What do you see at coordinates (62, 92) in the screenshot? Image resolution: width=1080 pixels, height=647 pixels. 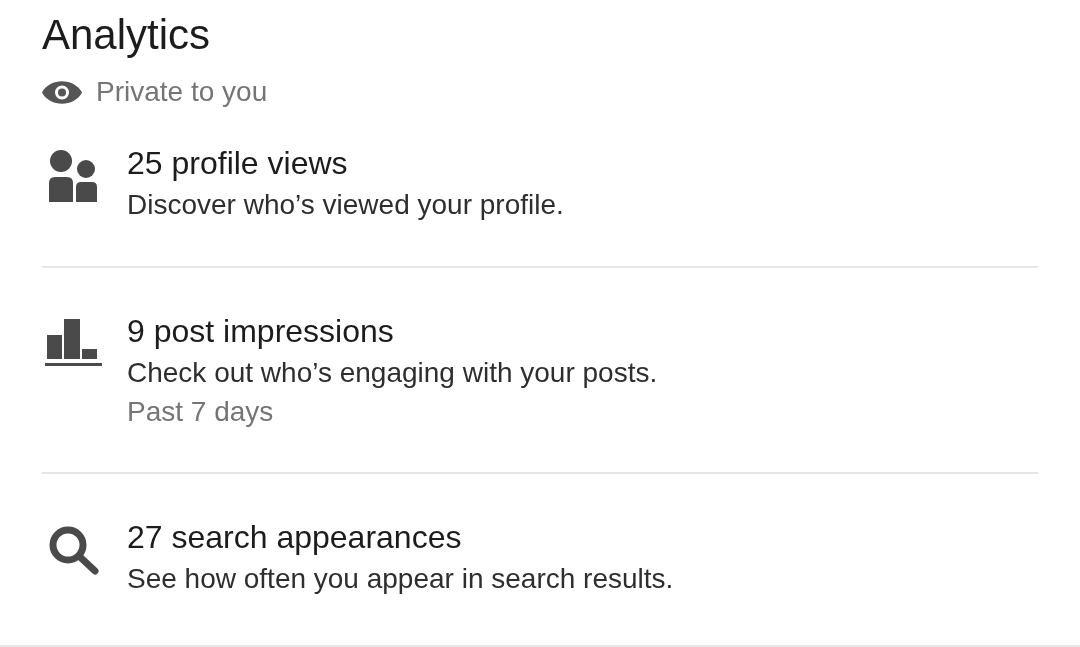 I see `eye-icon` at bounding box center [62, 92].